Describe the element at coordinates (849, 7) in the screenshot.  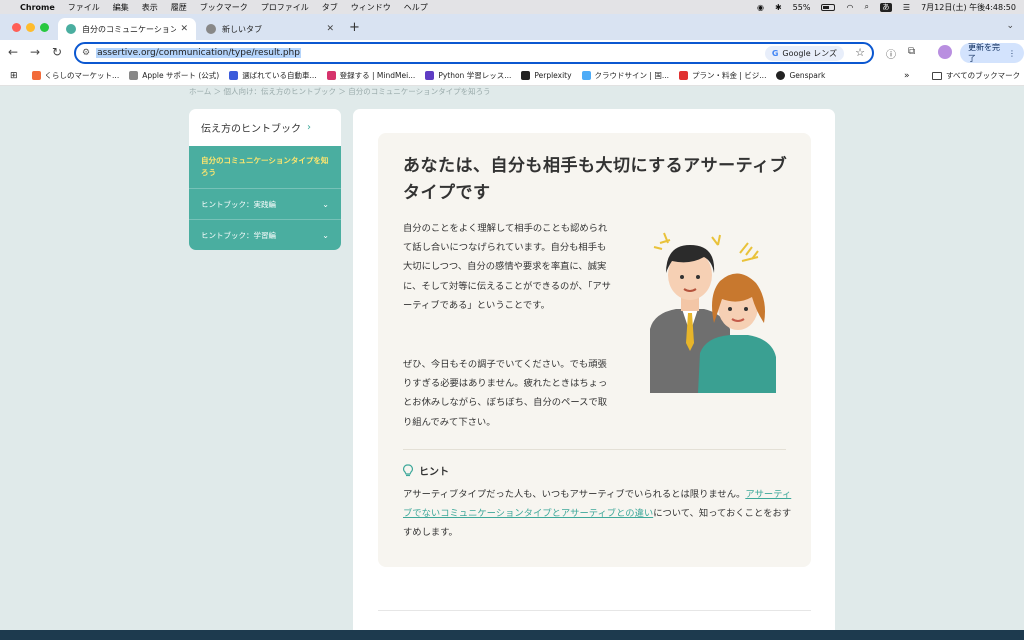
I see `wifi-icon: ◠` at that location.